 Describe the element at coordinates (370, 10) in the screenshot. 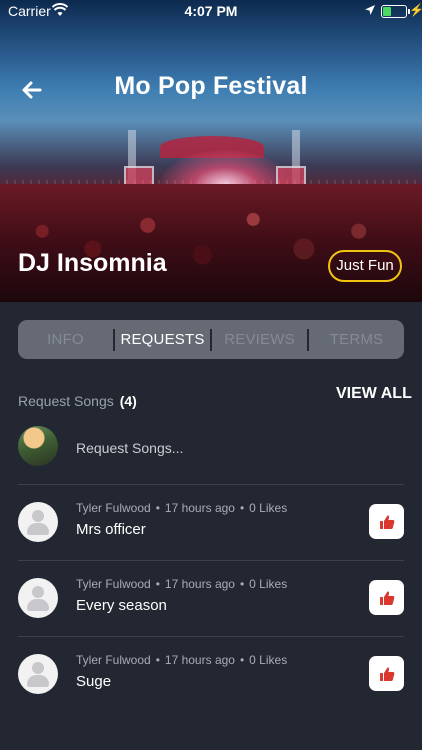

I see `location-icon` at that location.